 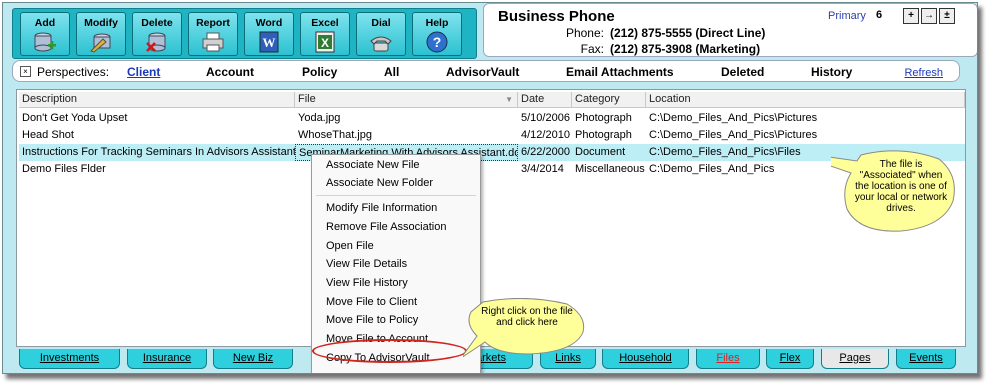 I want to click on tab-events: Events, so click(x=926, y=359).